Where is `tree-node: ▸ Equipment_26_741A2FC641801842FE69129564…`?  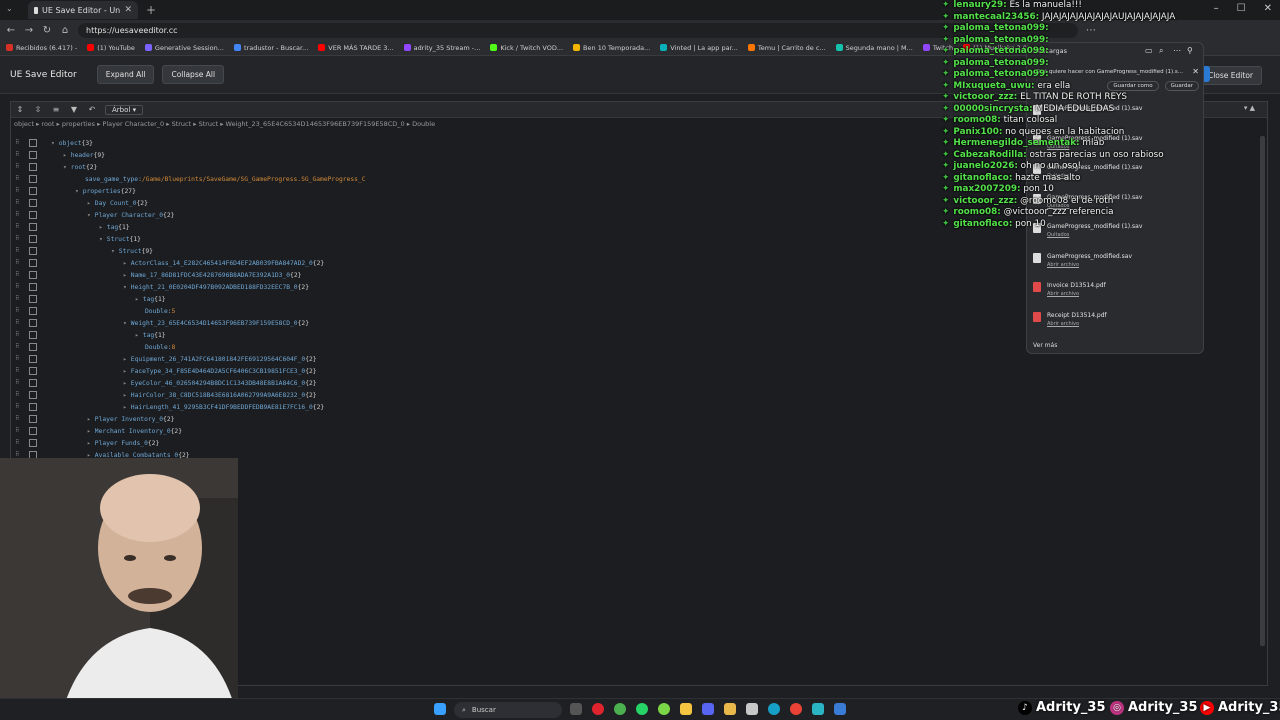
tree-node: ▸ Equipment_26_741A2FC641801842FE69129564… is located at coordinates (220, 359).